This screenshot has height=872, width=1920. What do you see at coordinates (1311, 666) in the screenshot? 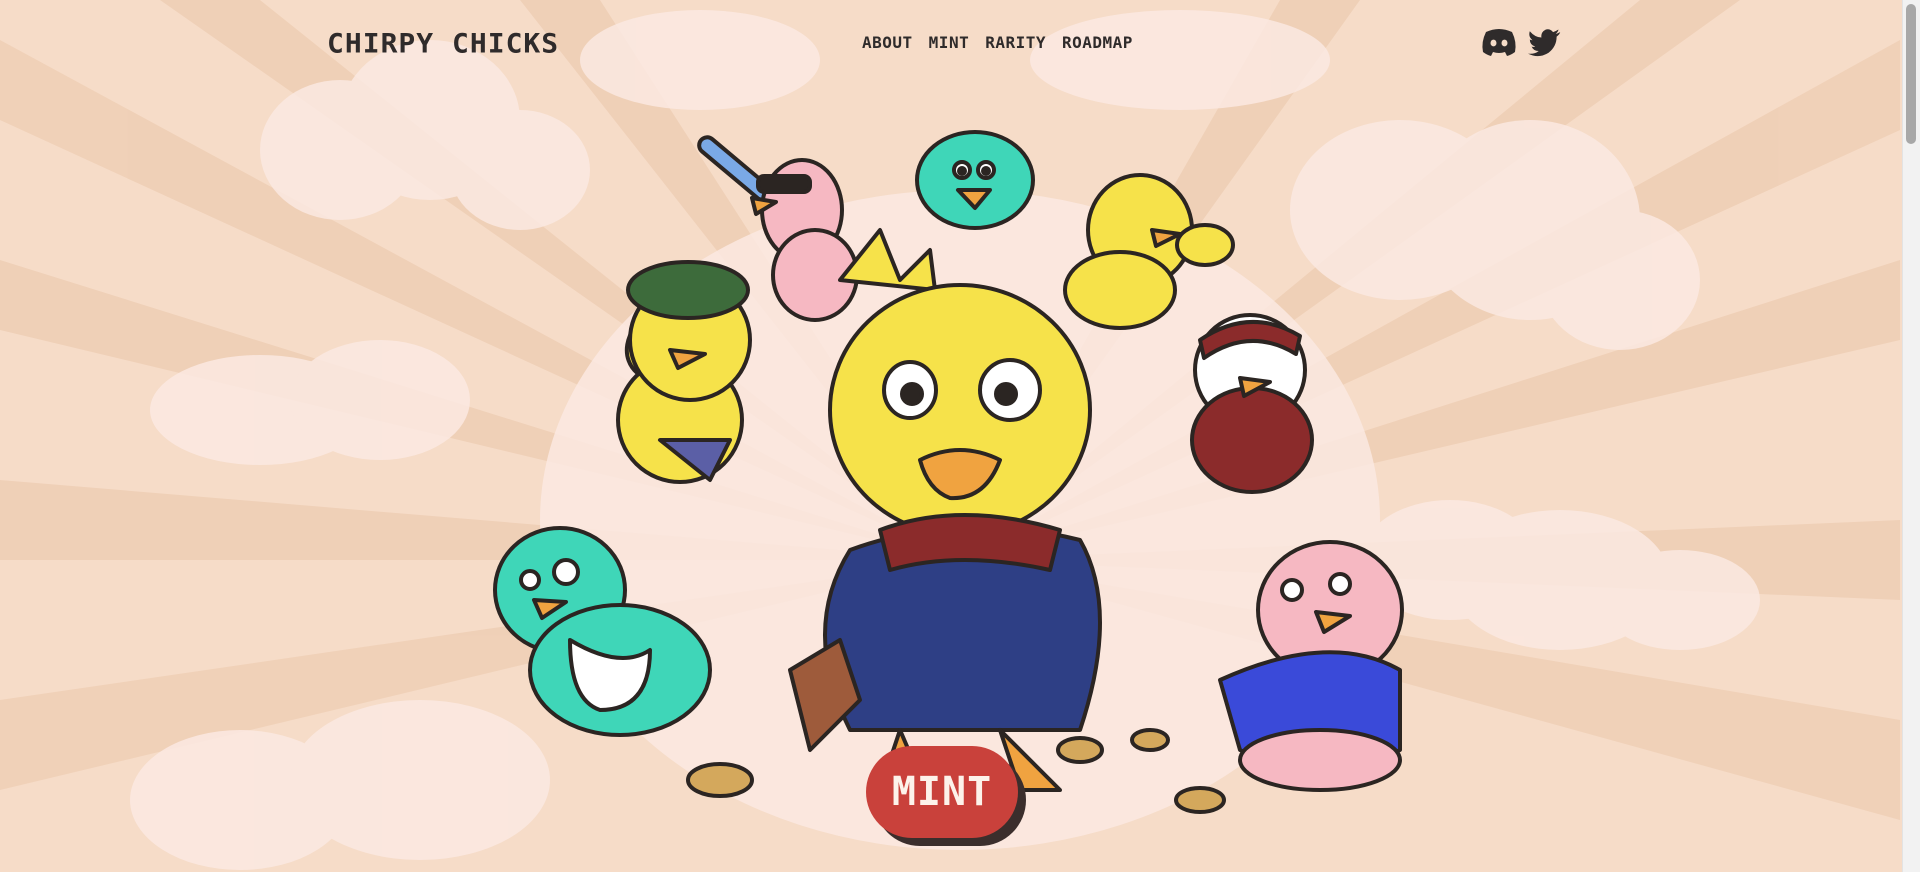
I see `pink-sweater-chick` at bounding box center [1311, 666].